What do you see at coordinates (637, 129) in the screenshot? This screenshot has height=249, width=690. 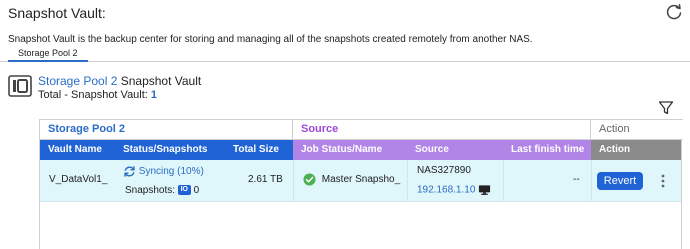 I see `group-header-action: Action` at bounding box center [637, 129].